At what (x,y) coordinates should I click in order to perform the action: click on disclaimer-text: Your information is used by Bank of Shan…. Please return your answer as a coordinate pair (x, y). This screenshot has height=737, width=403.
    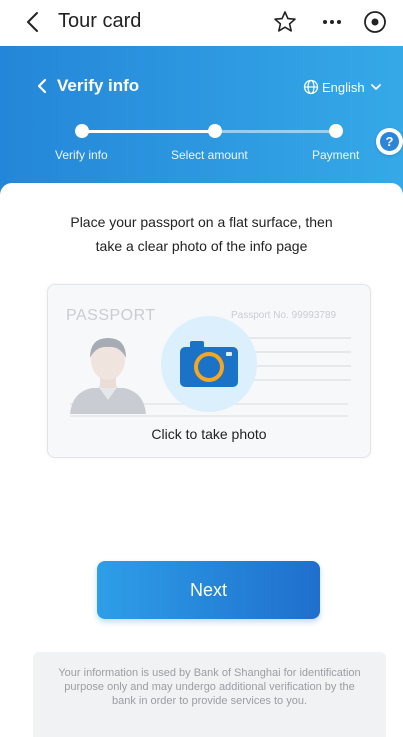
    Looking at the image, I should click on (209, 687).